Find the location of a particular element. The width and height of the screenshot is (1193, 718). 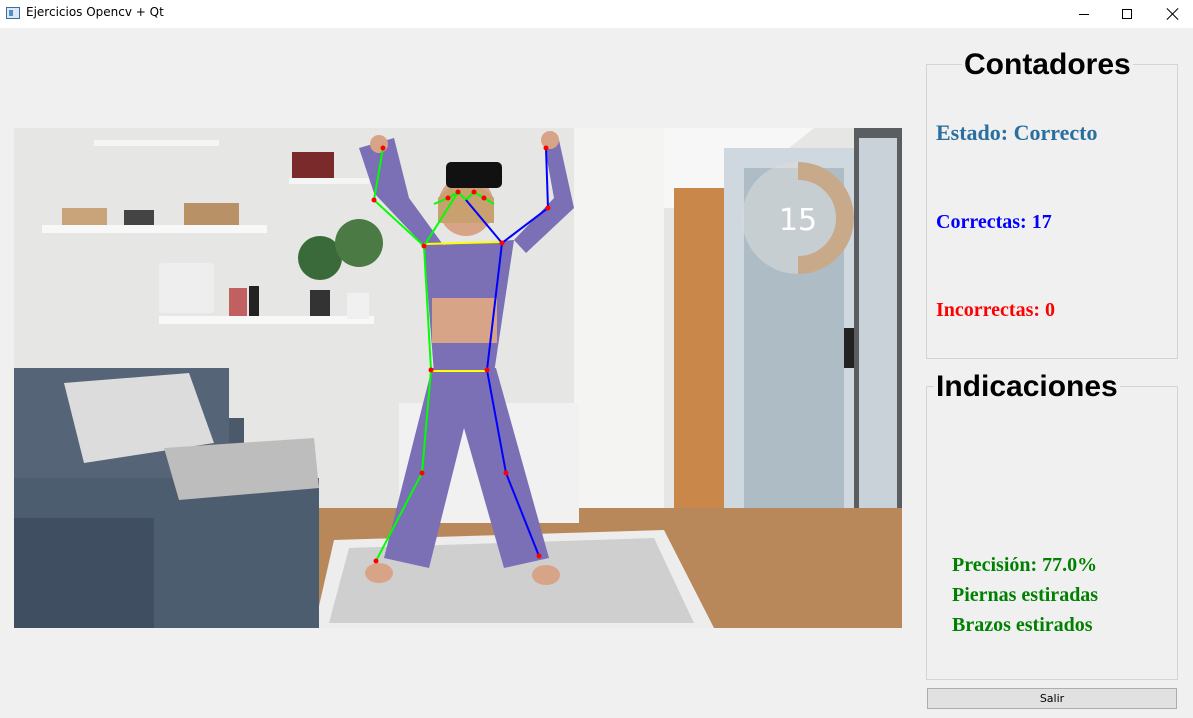

maximize-icon is located at coordinates (1127, 14).